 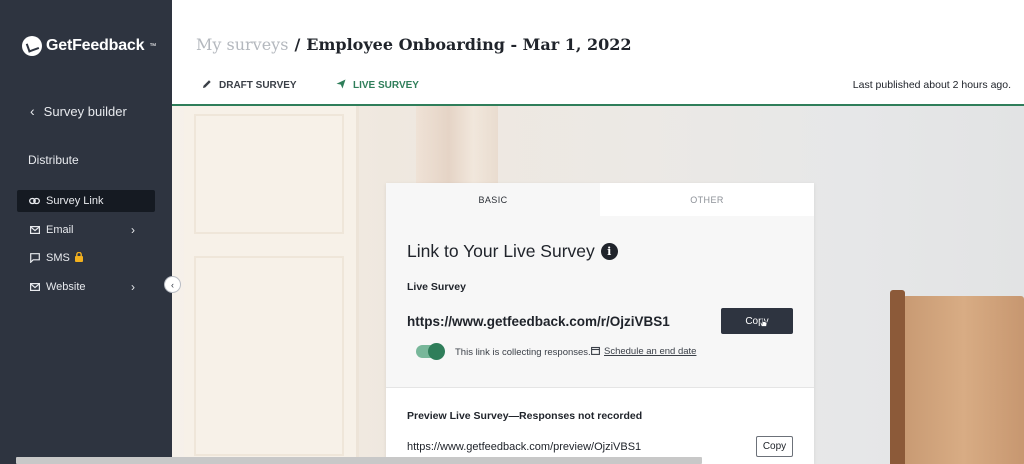 I want to click on sidebar-item-label: Email, so click(x=60, y=230).